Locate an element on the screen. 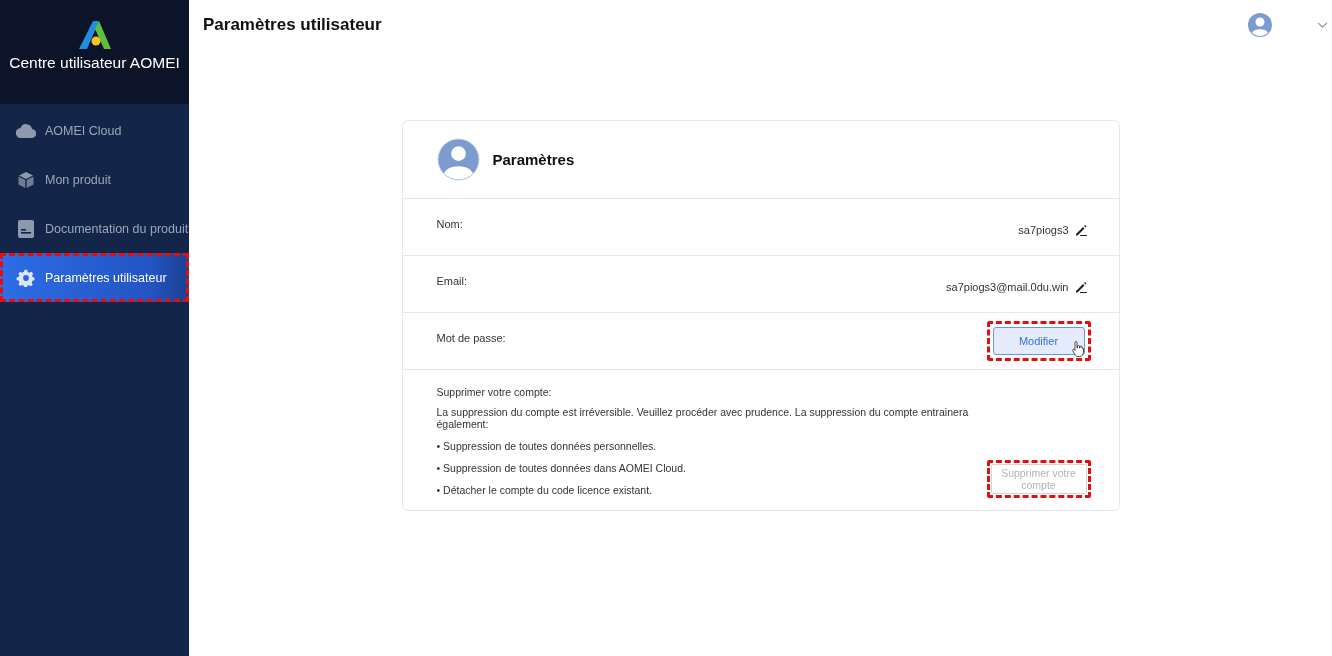 This screenshot has height=656, width=1332. logo-icon is located at coordinates (94, 35).